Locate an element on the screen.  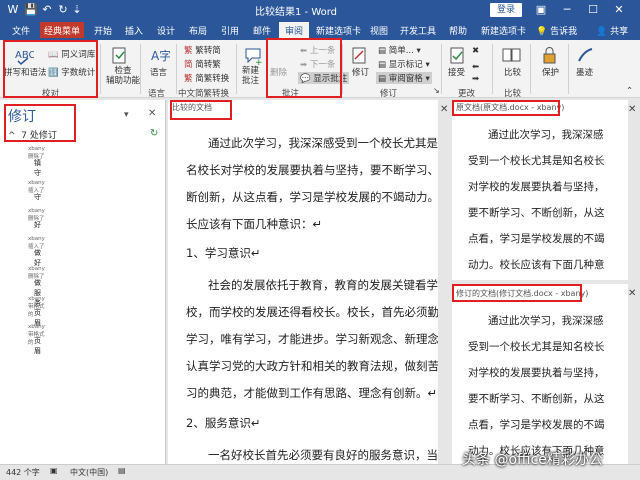
share-button: 👤 共享 is located at coordinates (612, 30).